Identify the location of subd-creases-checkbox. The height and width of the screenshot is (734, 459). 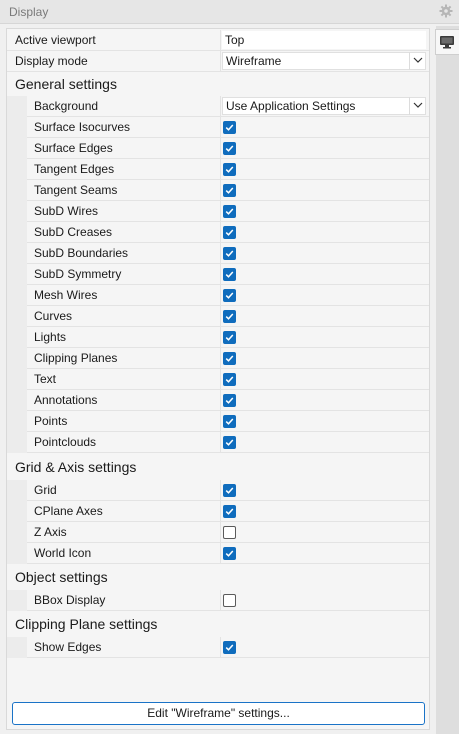
(229, 232).